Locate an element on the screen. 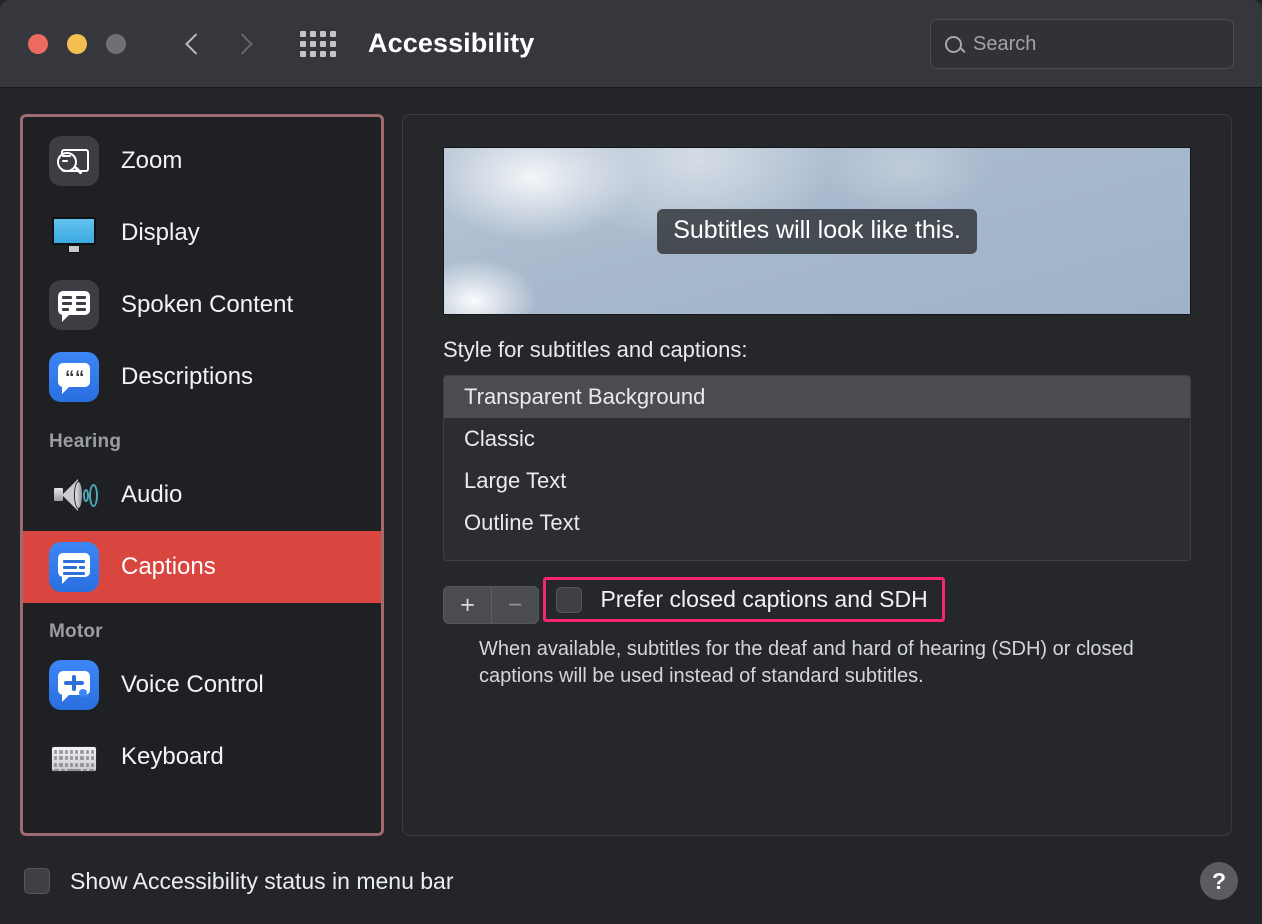  sidebar-item-label: Zoom is located at coordinates (152, 160).